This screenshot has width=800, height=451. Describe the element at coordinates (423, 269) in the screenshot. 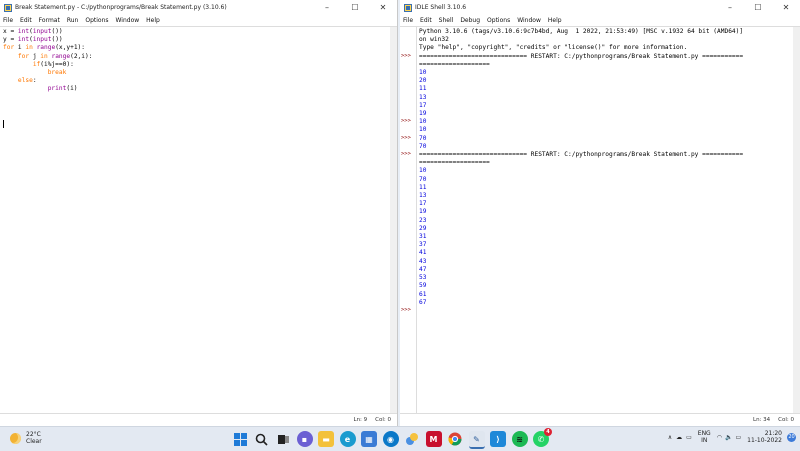

I see `output-line: 47` at that location.